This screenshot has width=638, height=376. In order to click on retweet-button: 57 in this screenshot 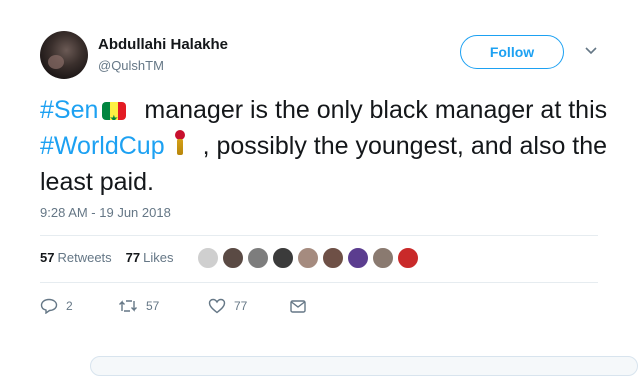, I will do `click(163, 306)`.